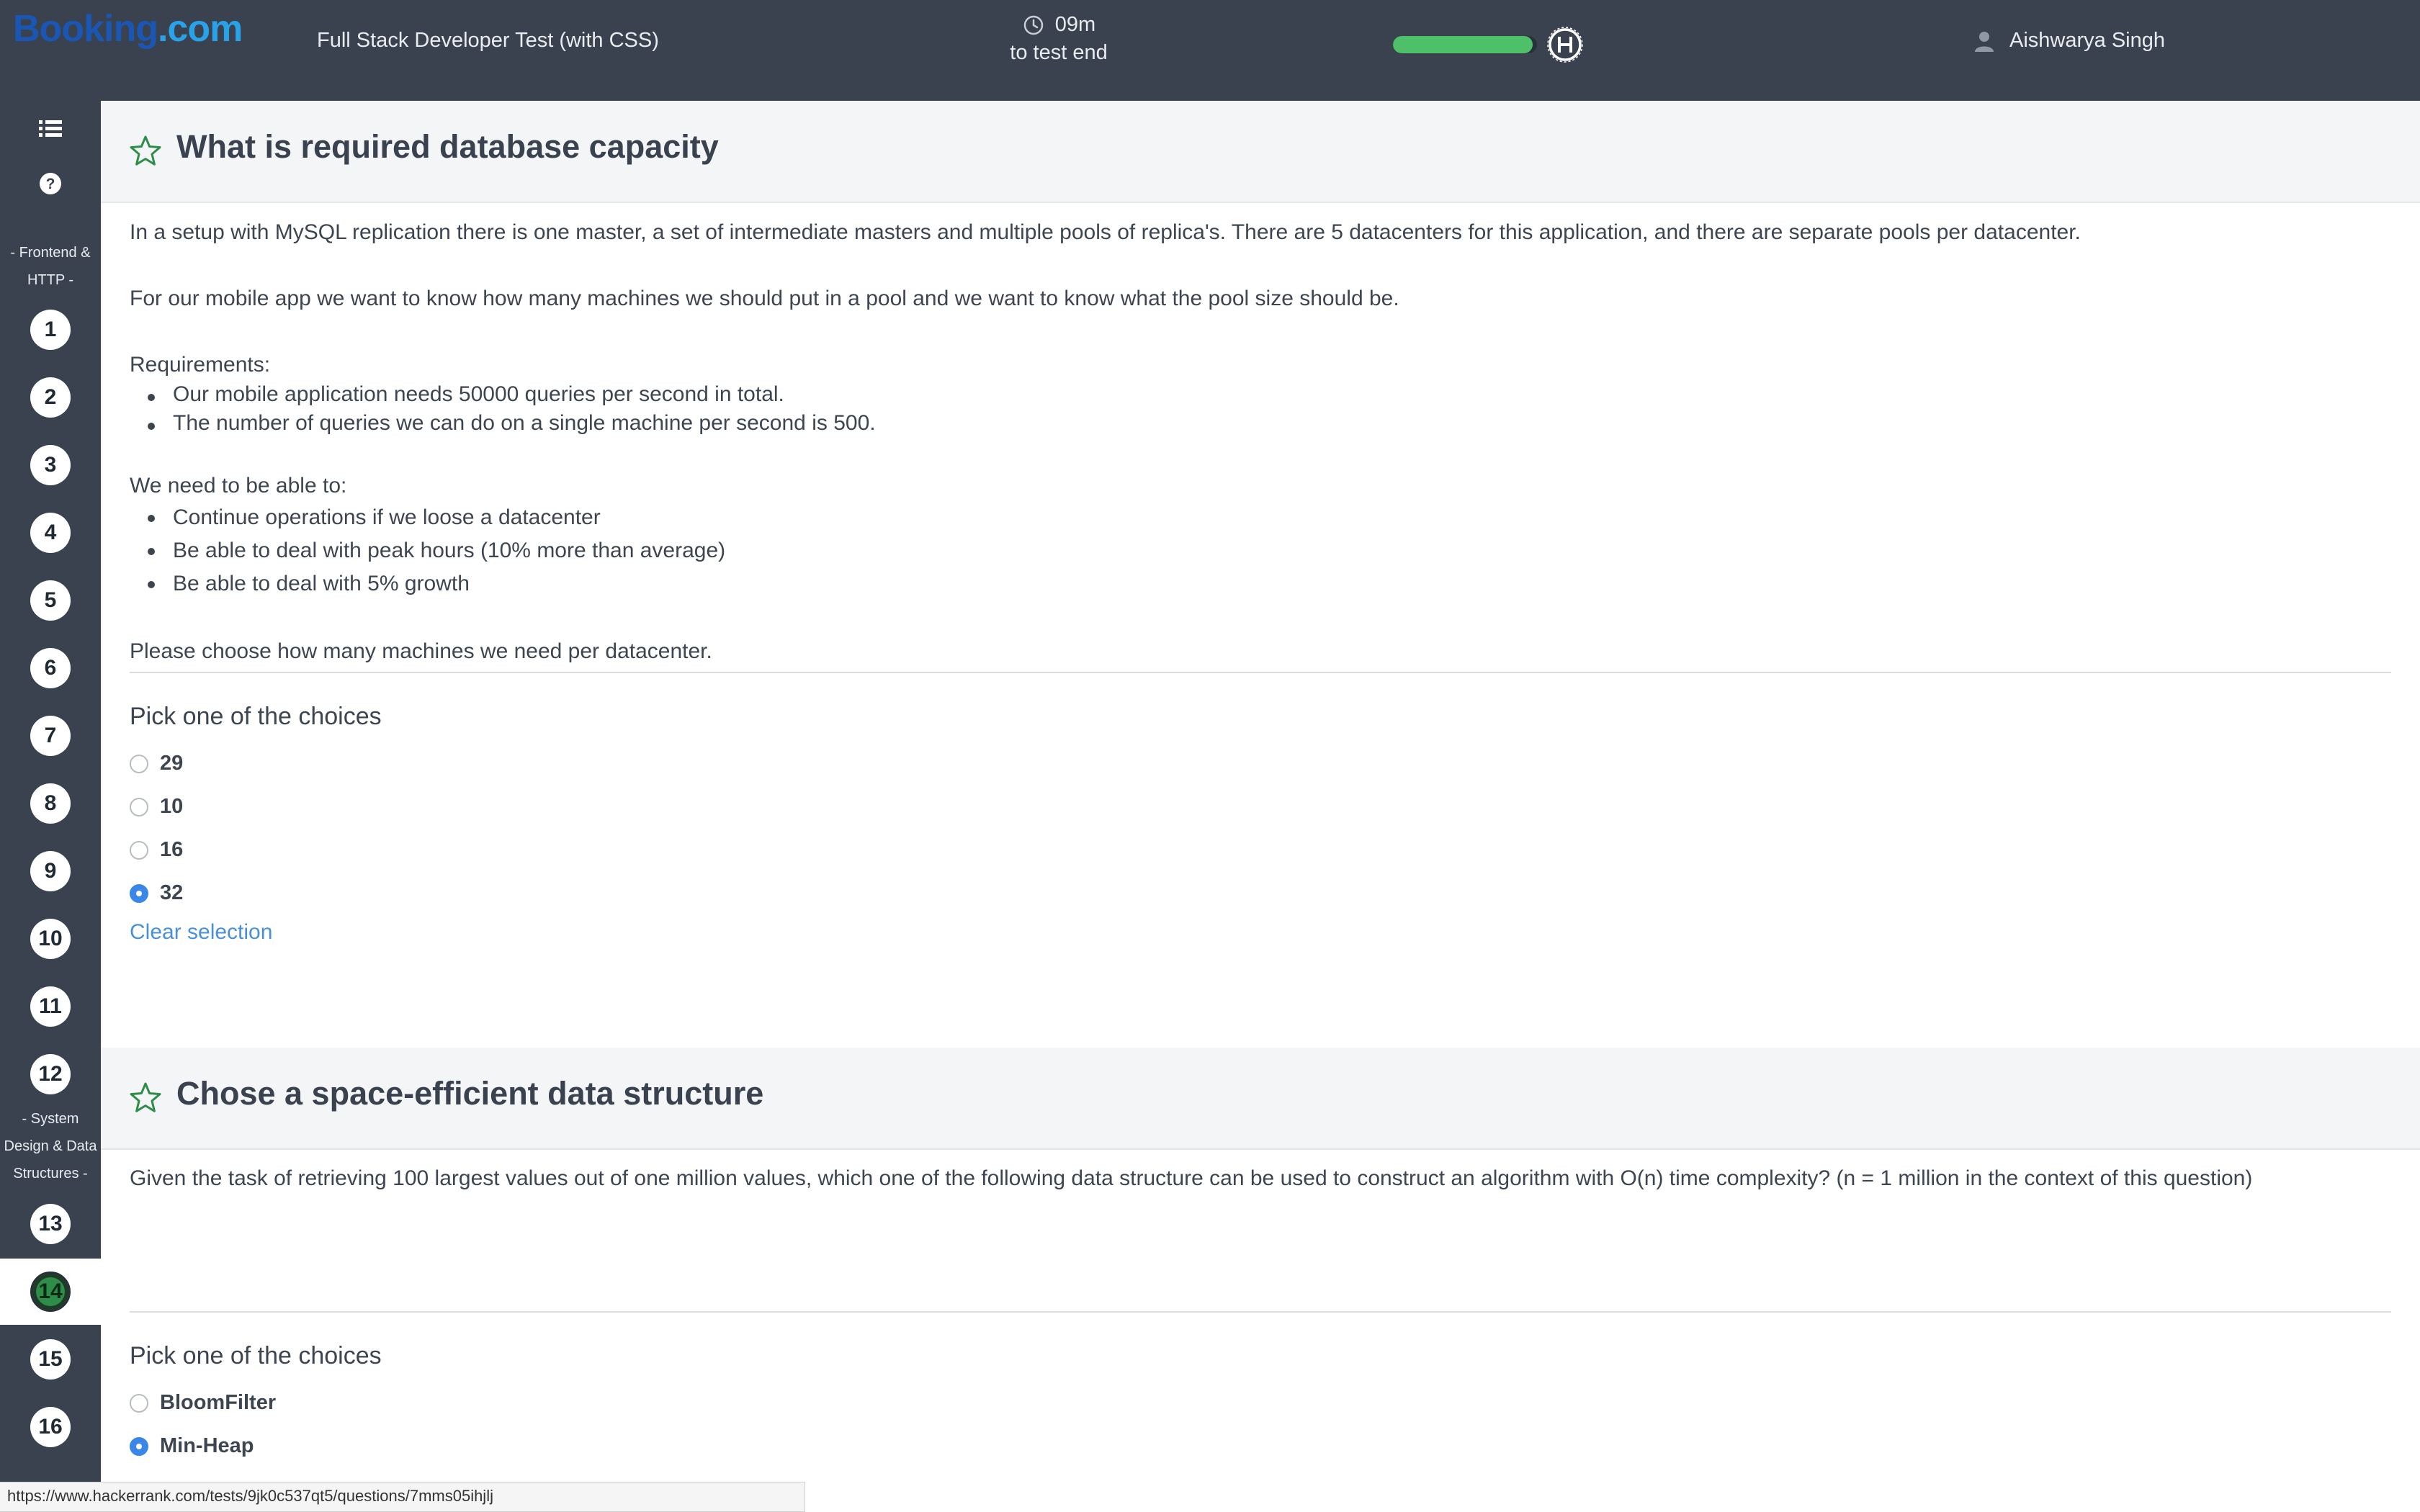 The image size is (2420, 1512). I want to click on question-number: 16, so click(51, 1427).